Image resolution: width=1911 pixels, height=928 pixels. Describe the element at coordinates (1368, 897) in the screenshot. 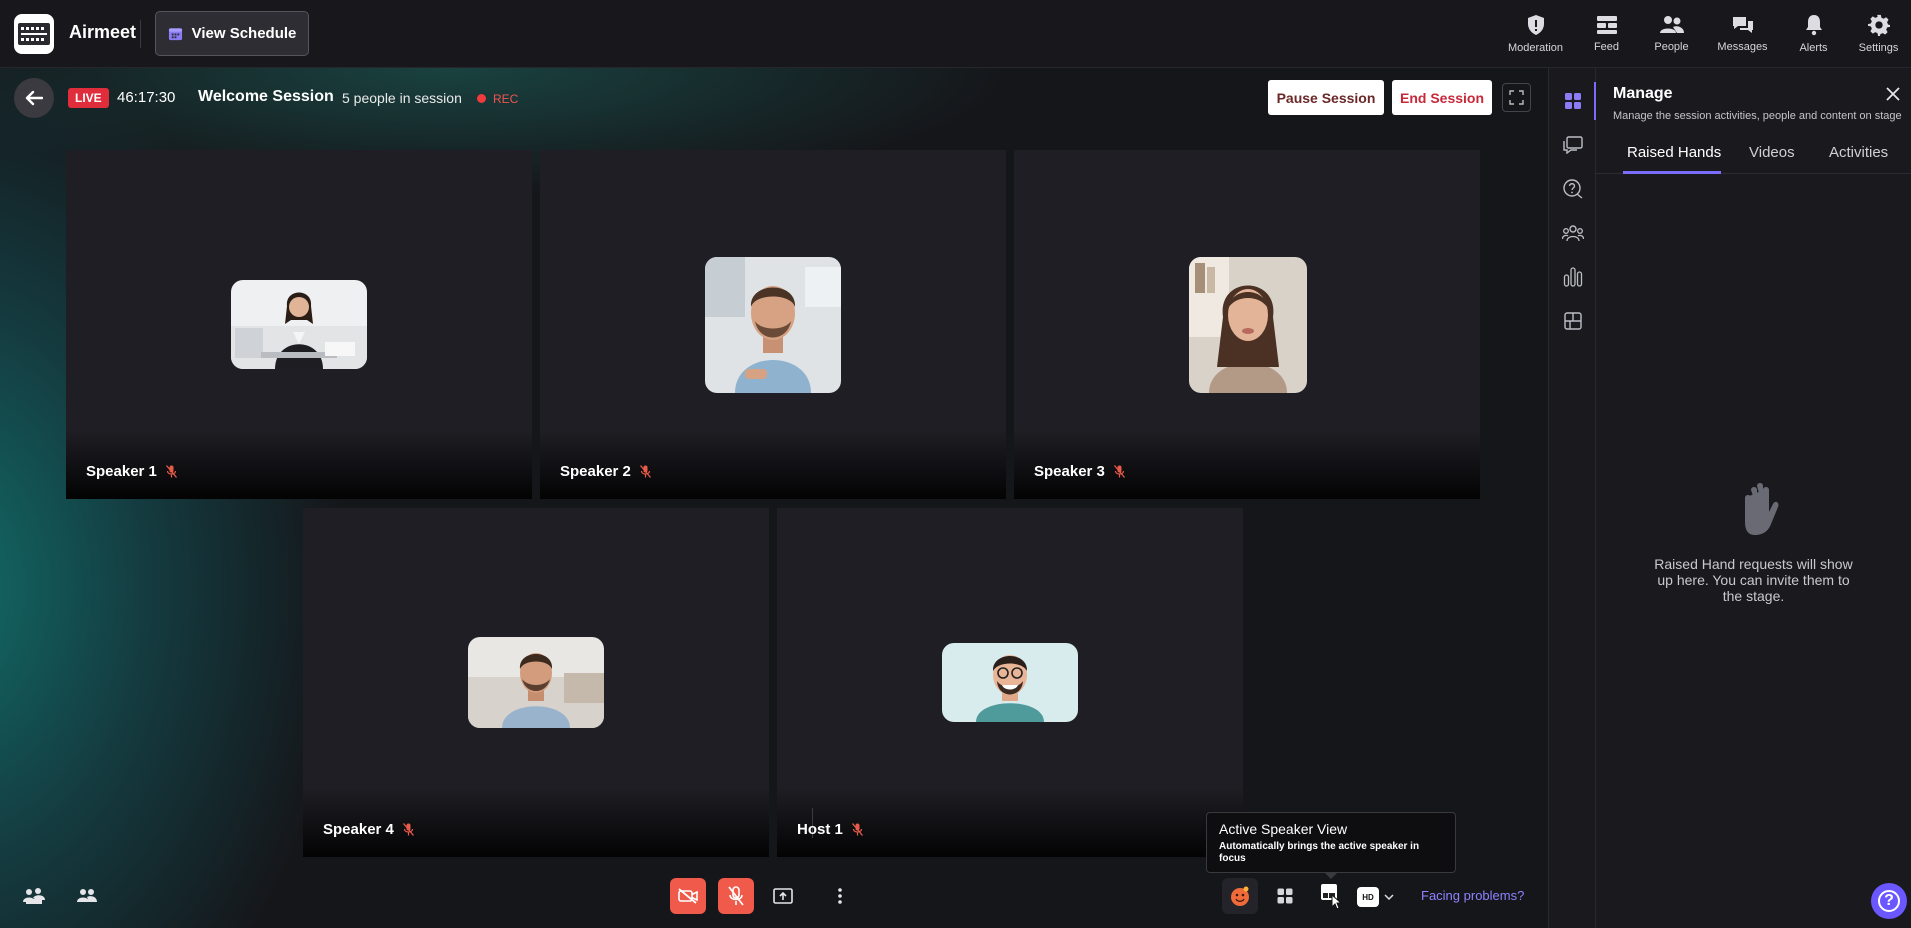

I see `hd-badge: HD` at that location.